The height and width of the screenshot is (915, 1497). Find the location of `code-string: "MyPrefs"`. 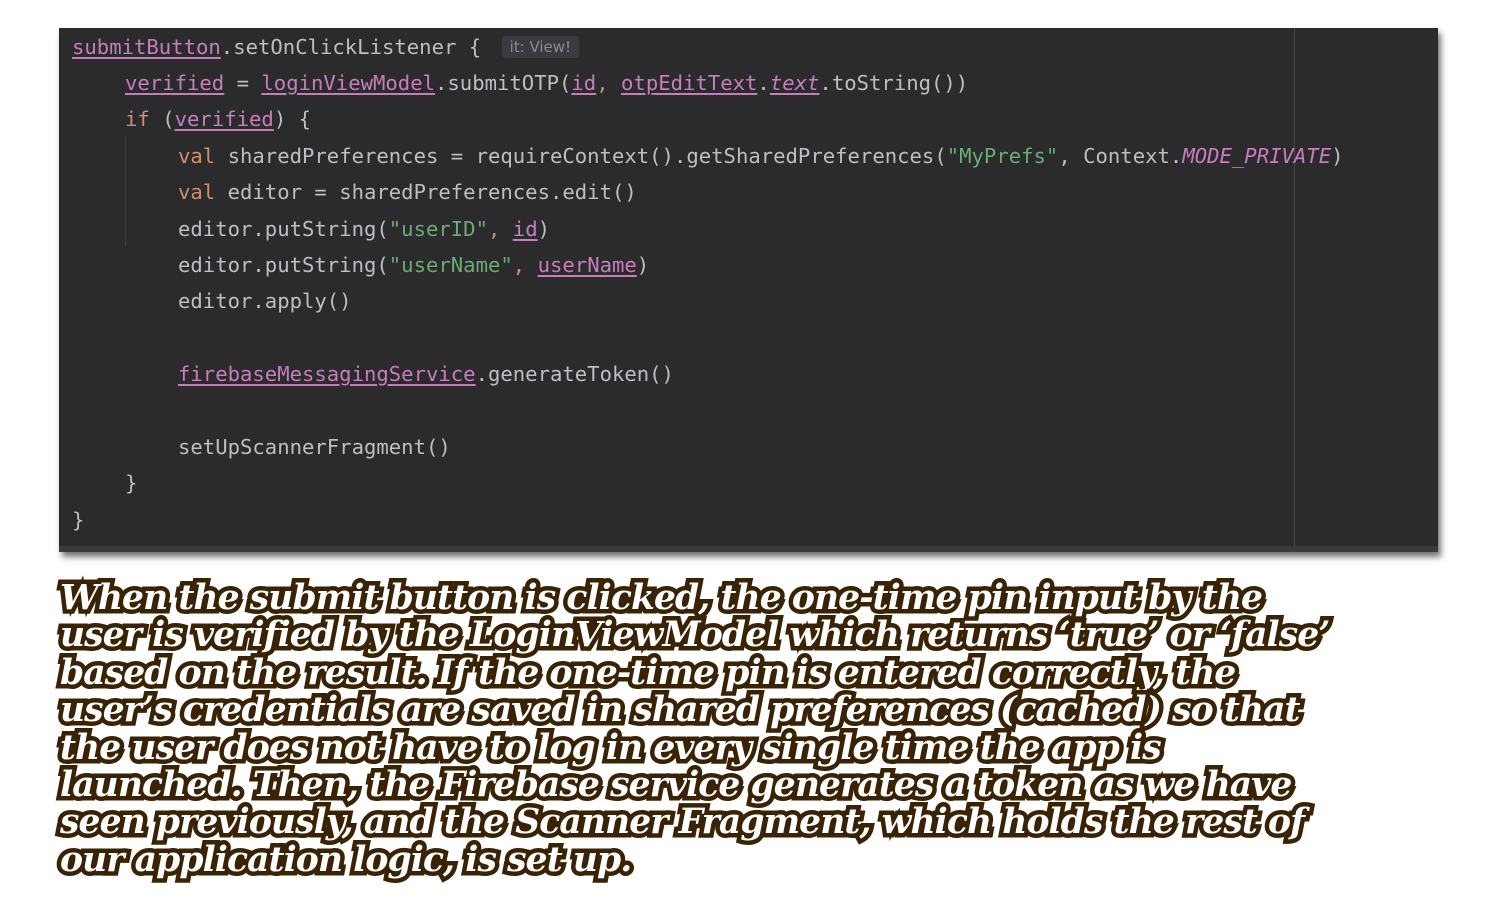

code-string: "MyPrefs" is located at coordinates (1002, 156).